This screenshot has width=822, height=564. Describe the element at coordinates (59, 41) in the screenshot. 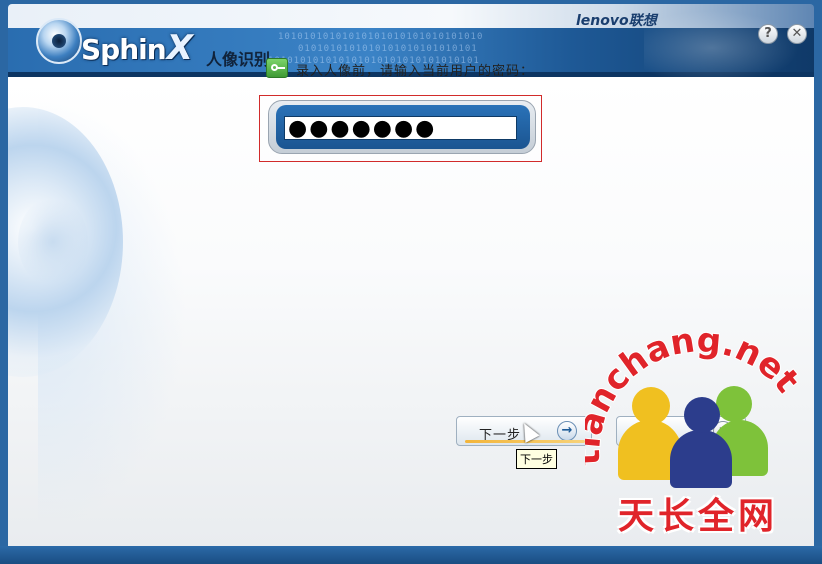

I see `sphinx-logo-icon` at that location.